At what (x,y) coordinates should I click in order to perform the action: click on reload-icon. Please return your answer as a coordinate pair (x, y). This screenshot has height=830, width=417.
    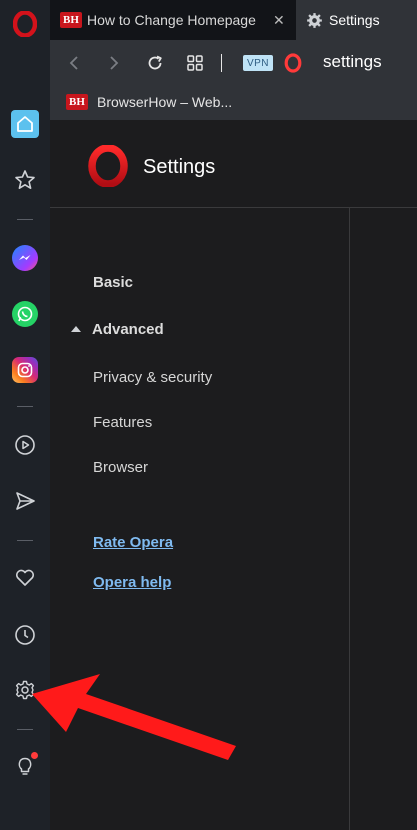
    Looking at the image, I should click on (155, 62).